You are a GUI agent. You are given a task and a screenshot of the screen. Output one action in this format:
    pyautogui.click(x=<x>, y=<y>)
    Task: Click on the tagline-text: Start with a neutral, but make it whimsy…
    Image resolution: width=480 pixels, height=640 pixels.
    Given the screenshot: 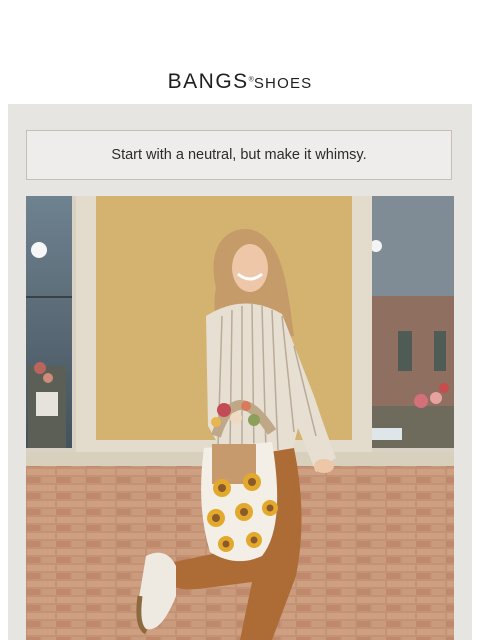 What is the action you would take?
    pyautogui.click(x=239, y=155)
    